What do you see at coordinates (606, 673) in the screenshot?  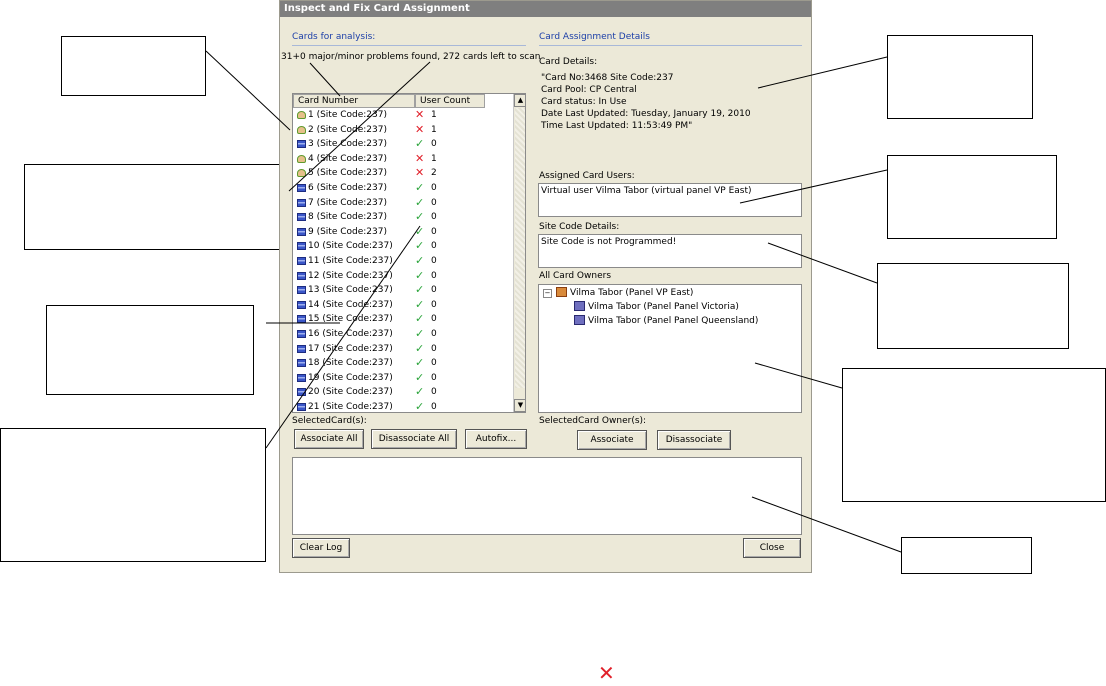 I see `close-icon: ✕` at bounding box center [606, 673].